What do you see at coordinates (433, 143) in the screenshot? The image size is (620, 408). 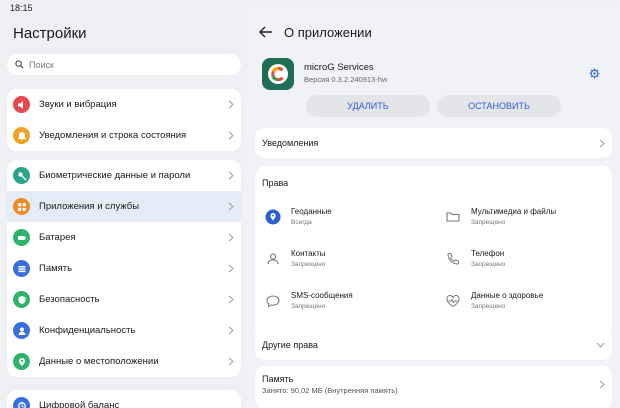 I see `notifications-row: Уведомления` at bounding box center [433, 143].